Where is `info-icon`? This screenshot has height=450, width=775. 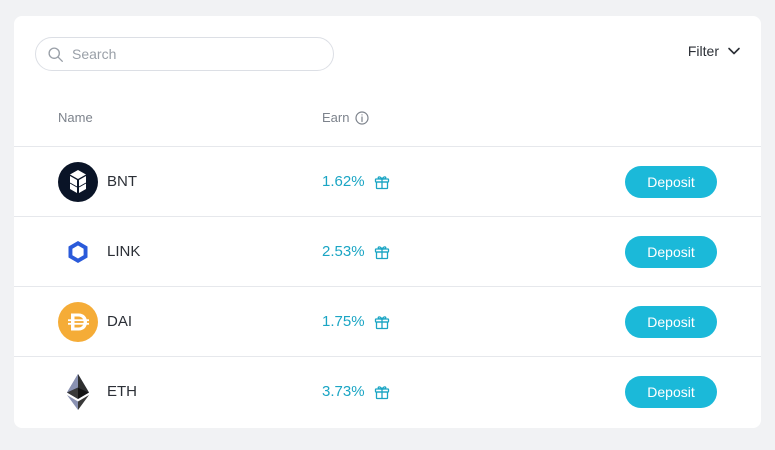
info-icon is located at coordinates (362, 117).